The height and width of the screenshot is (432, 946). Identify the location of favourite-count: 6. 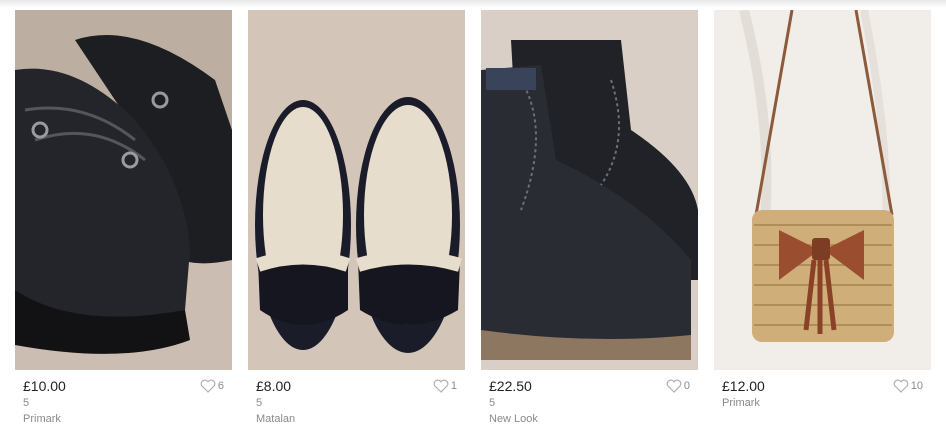
(220, 386).